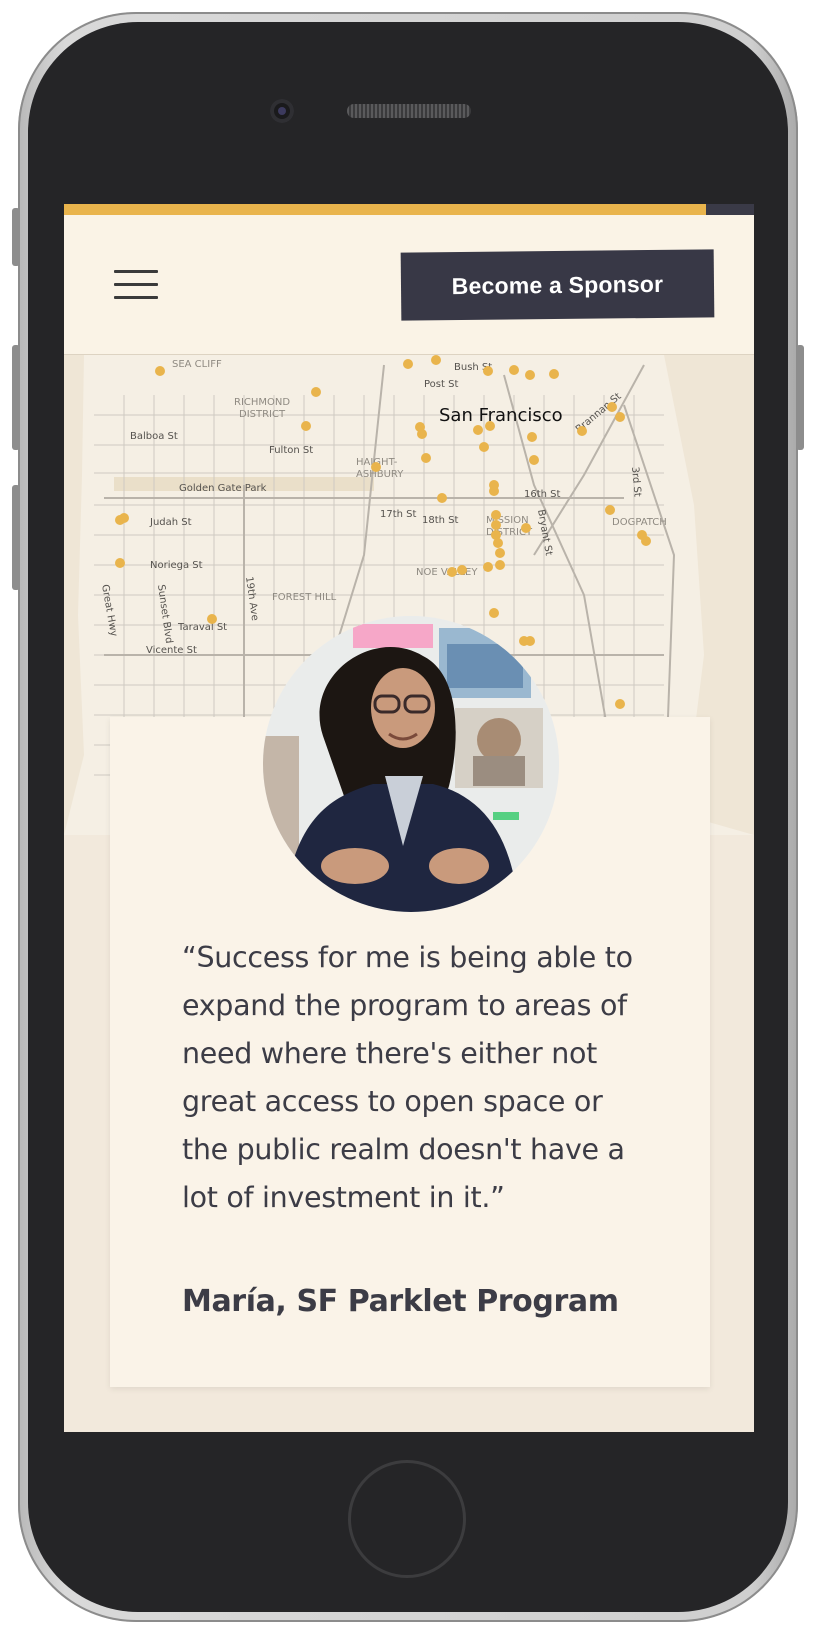 The height and width of the screenshot is (1635, 816). Describe the element at coordinates (262, 414) in the screenshot. I see `map-label-district-1: DISTRICT` at that location.